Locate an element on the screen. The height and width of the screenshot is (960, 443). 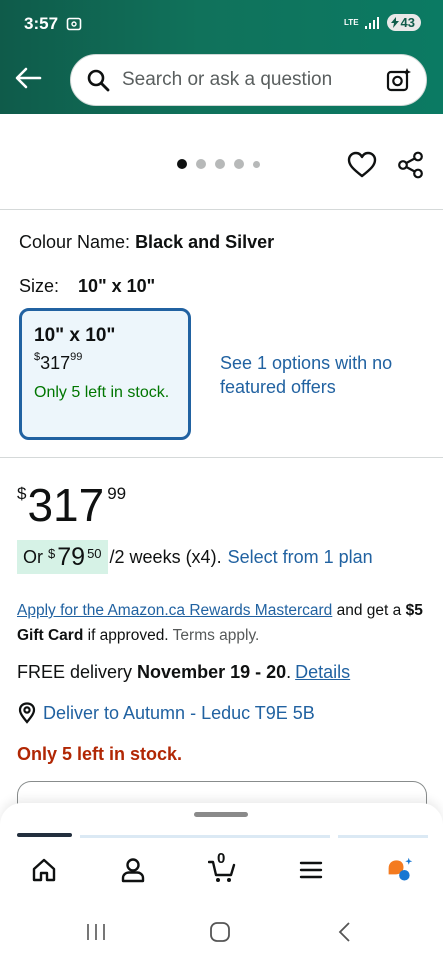
top-header: 3:57 LTE 43 is located at coordinates (221, 57).